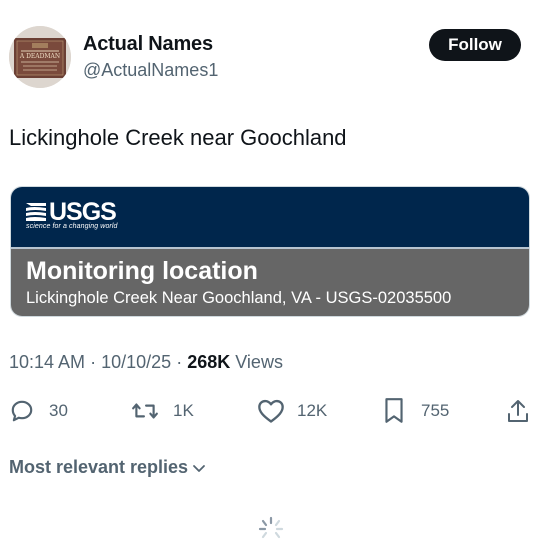 This screenshot has height=539, width=541. Describe the element at coordinates (271, 411) in the screenshot. I see `like-icon` at that location.